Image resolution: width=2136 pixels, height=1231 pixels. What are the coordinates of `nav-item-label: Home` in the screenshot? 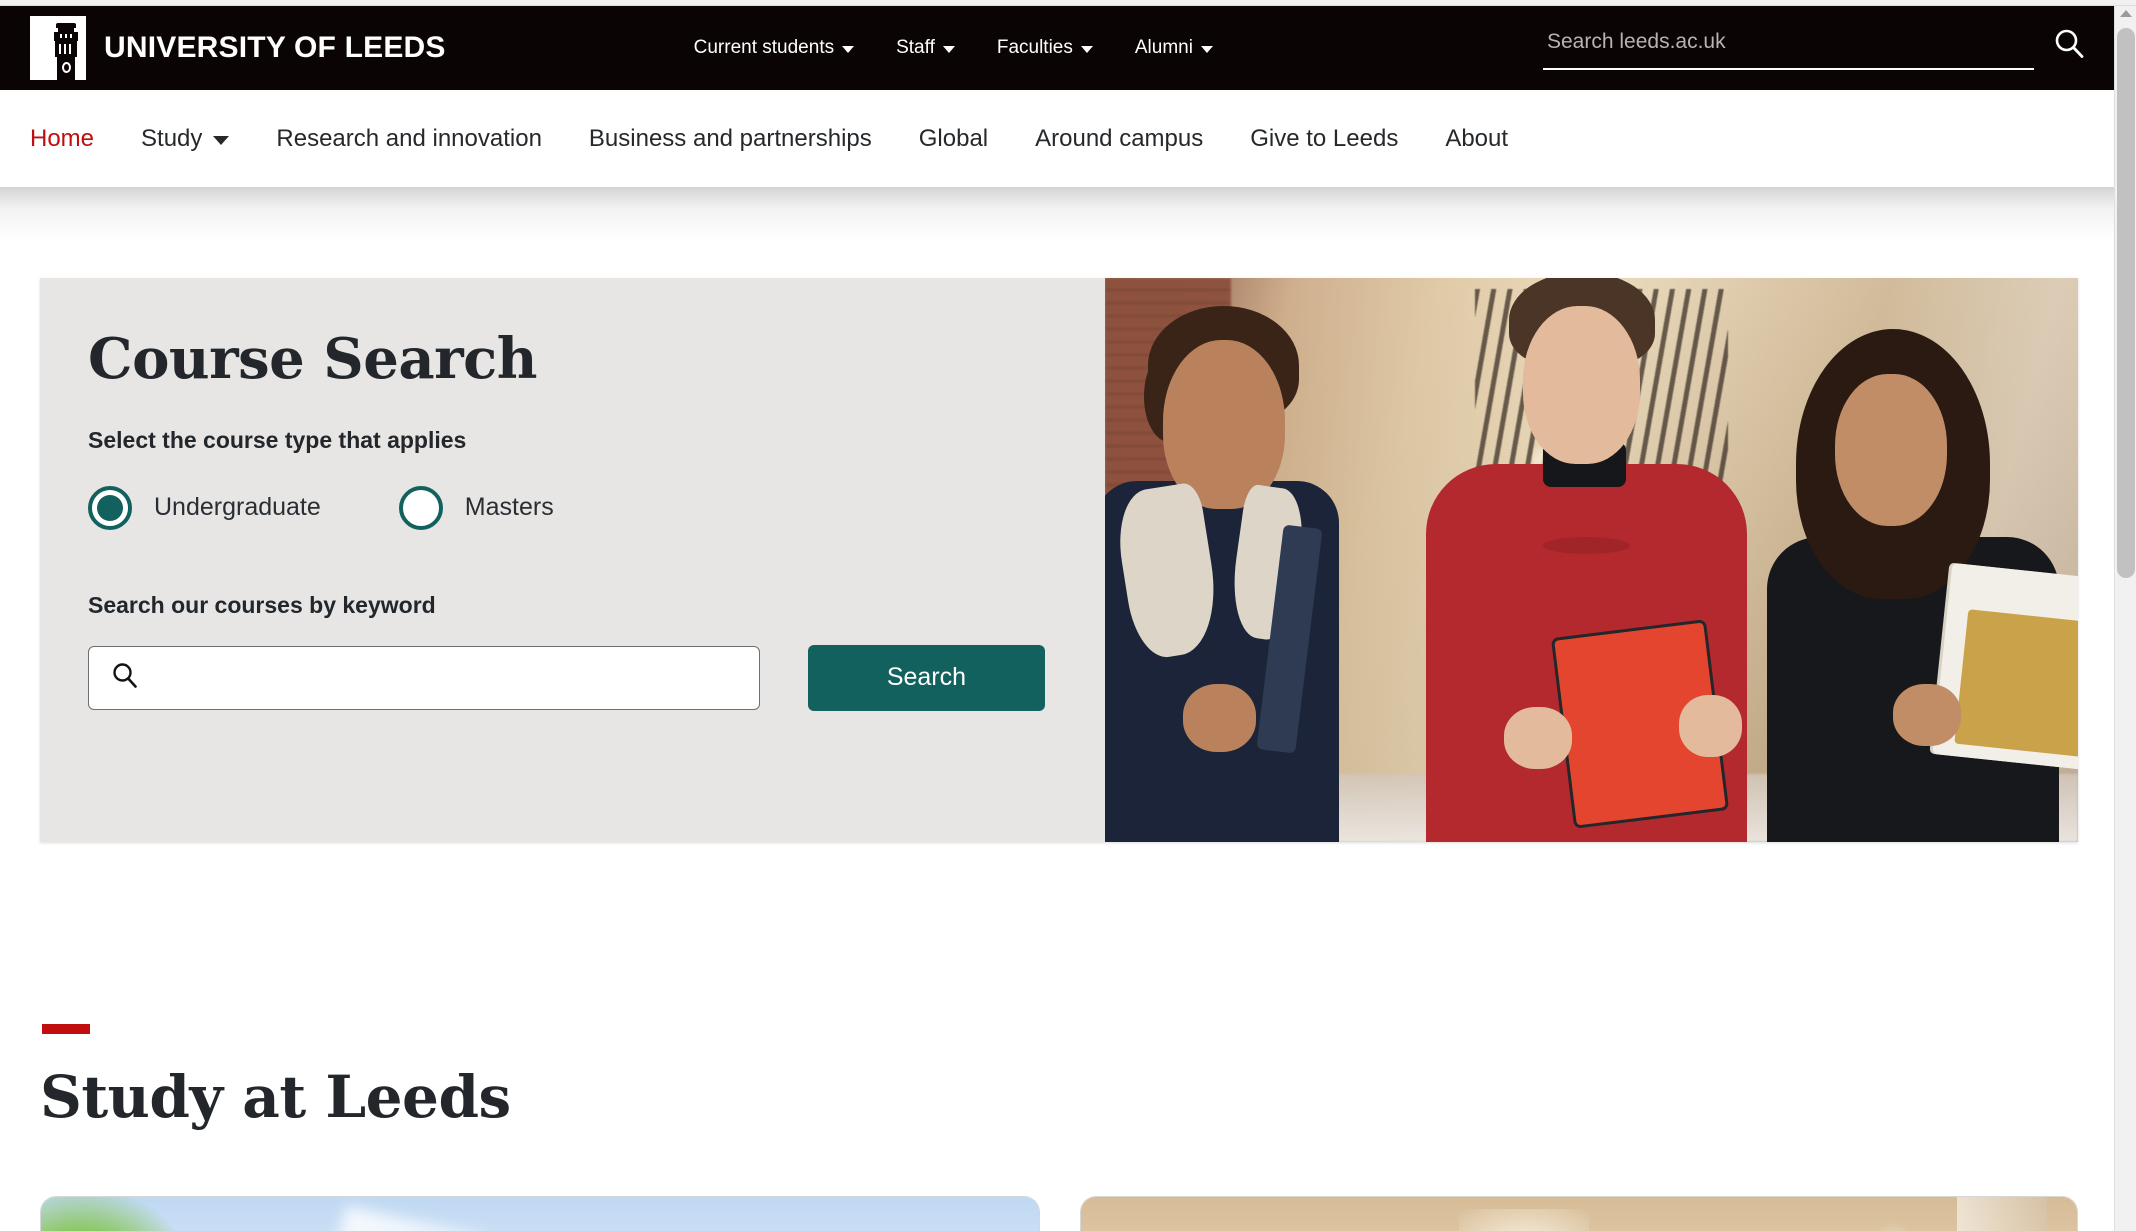 It's located at (62, 138).